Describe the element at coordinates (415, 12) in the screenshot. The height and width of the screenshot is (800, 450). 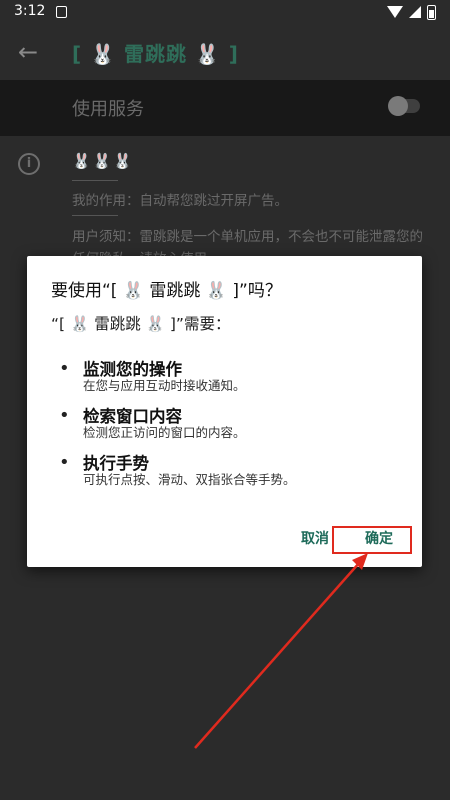
I see `cell-signal-icon` at that location.